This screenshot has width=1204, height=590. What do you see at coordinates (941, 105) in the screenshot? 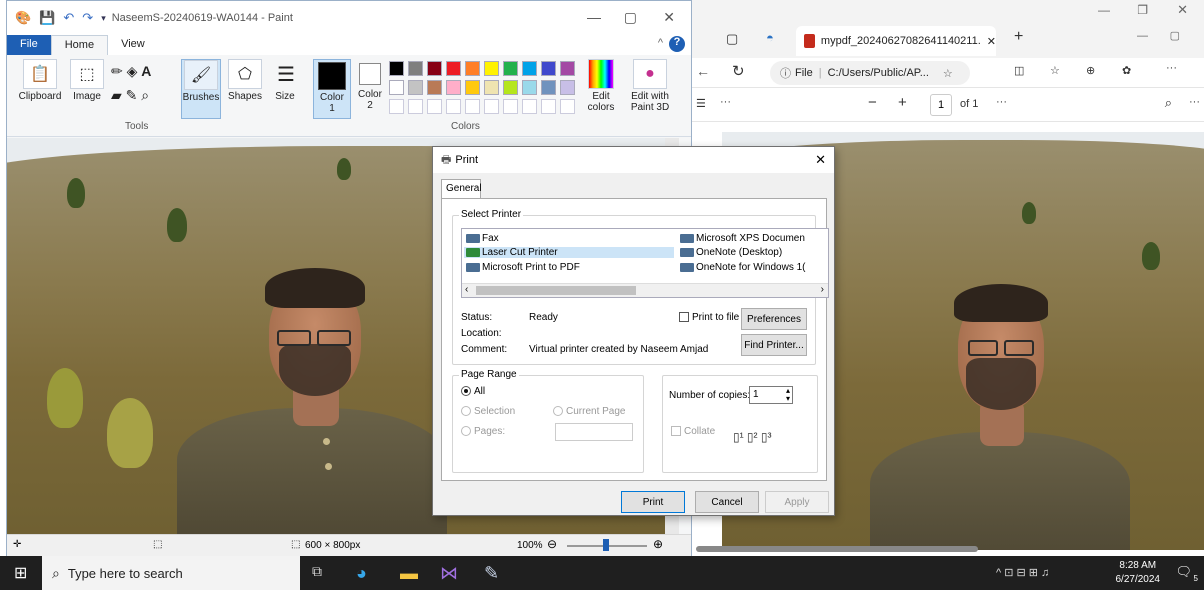
I see `page-number-input: 1` at bounding box center [941, 105].